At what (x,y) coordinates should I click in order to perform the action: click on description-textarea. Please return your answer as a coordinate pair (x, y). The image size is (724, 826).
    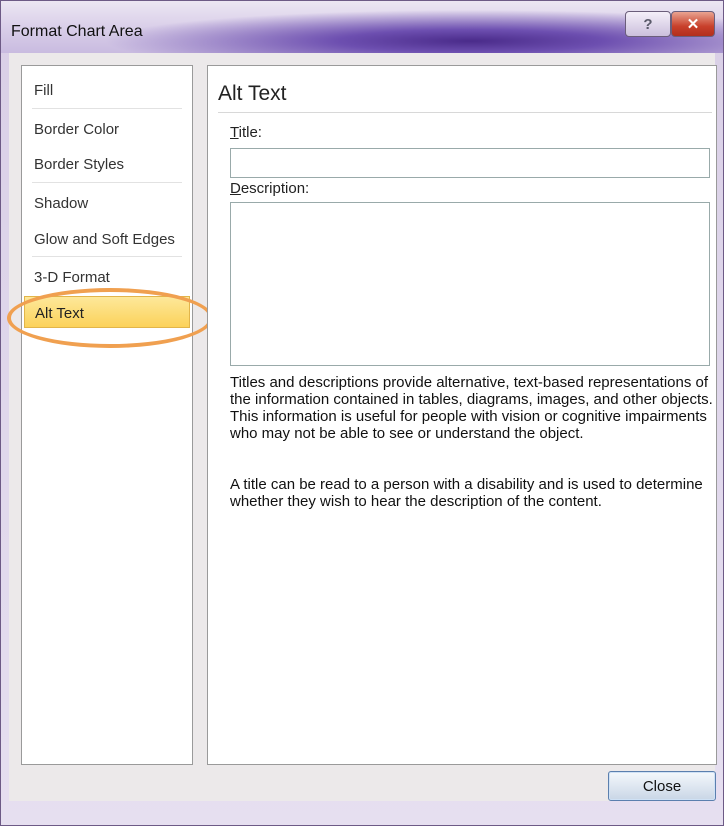
    Looking at the image, I should click on (470, 284).